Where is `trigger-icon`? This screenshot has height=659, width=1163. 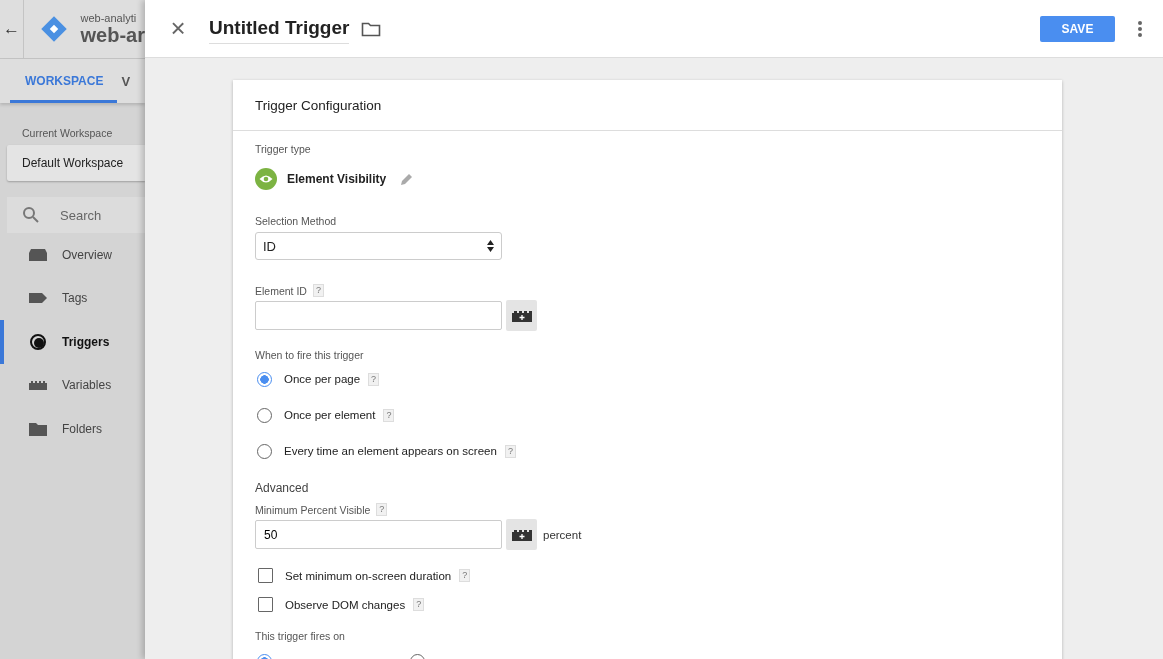 trigger-icon is located at coordinates (38, 341).